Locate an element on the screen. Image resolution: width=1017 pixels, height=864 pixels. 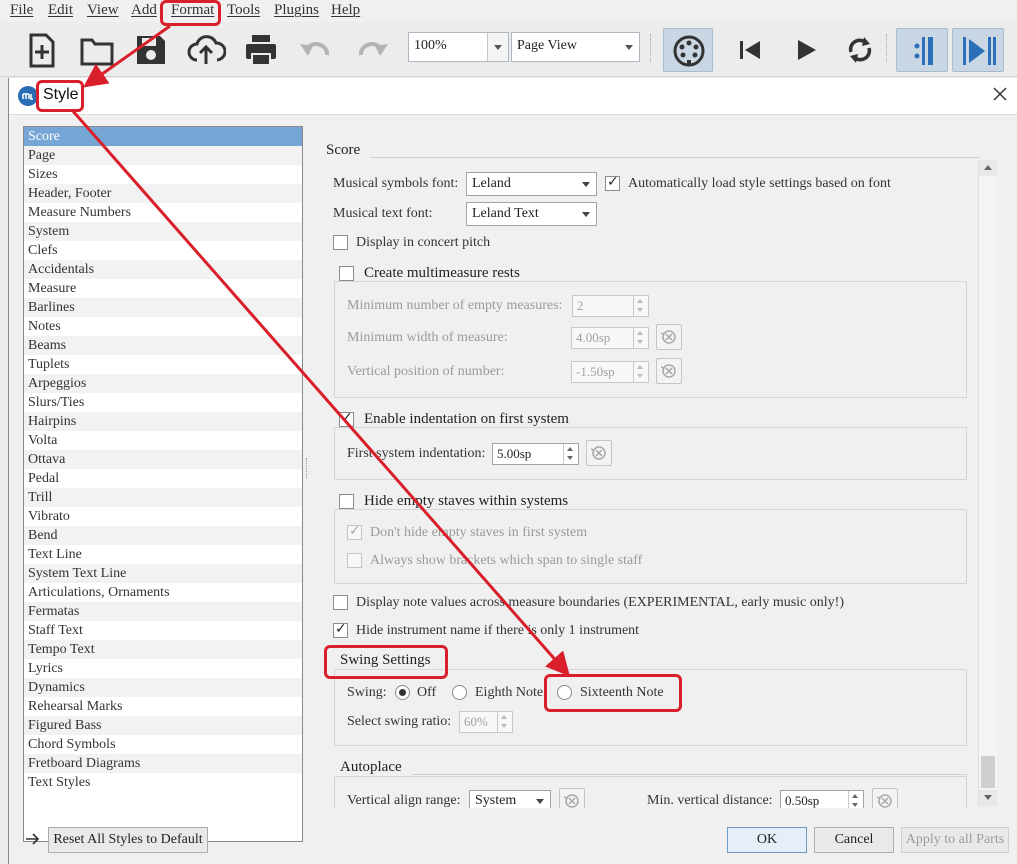
cloud-upload-icon is located at coordinates (206, 50).